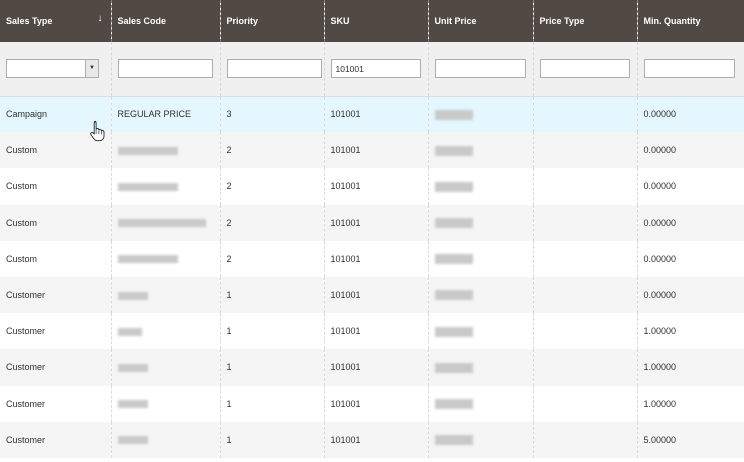  I want to click on table-row: Customer 1 101001 0.00000, so click(372, 295).